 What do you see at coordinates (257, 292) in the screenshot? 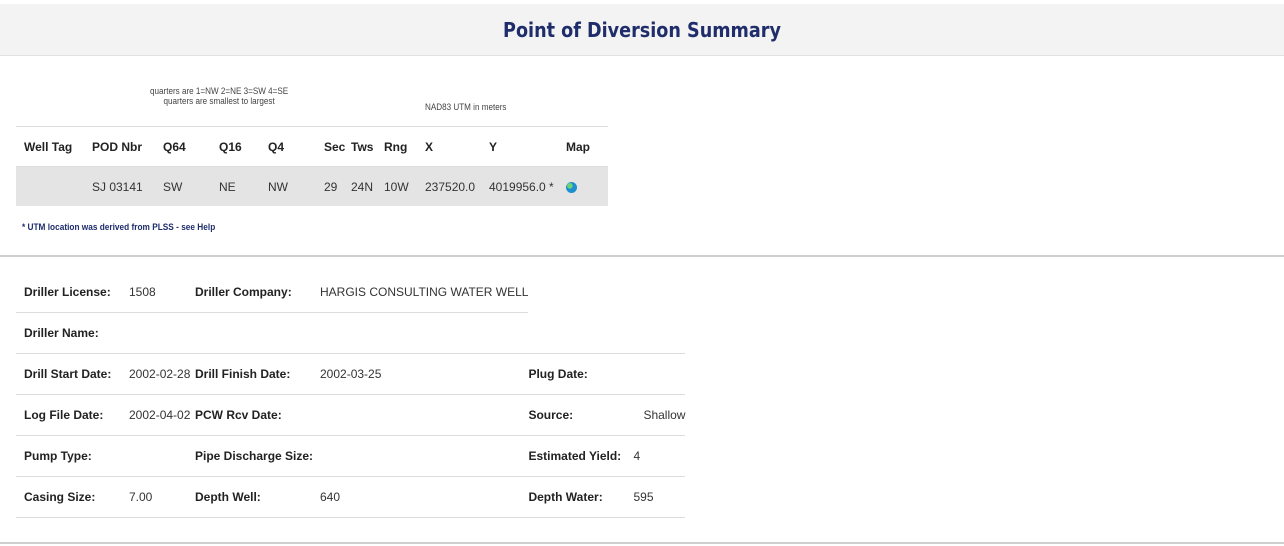
I see `driller-company-label: Driller Company:` at bounding box center [257, 292].